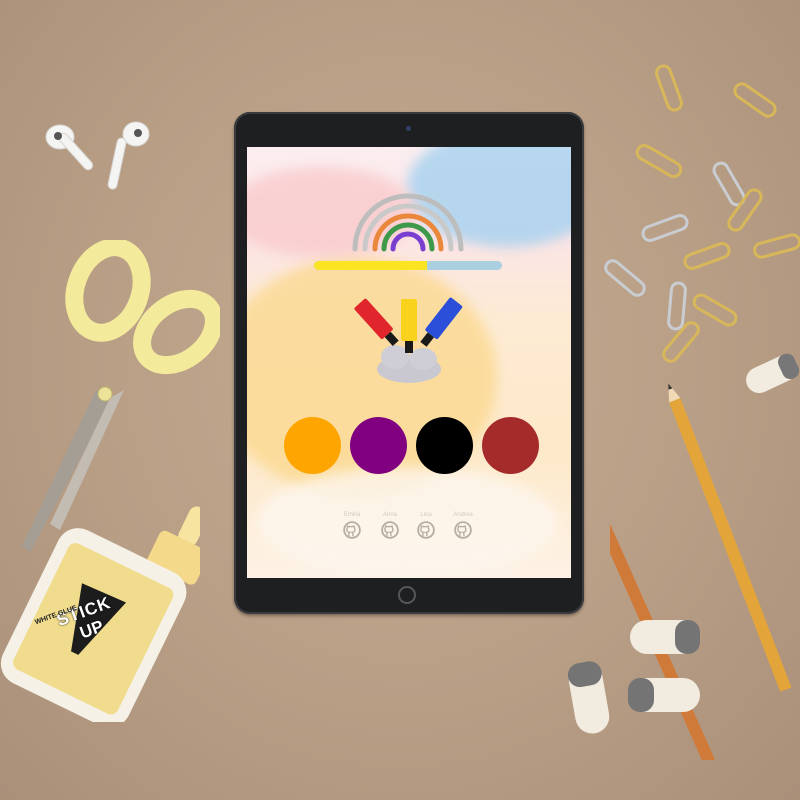  What do you see at coordinates (312, 445) in the screenshot?
I see `color-option-orange` at bounding box center [312, 445].